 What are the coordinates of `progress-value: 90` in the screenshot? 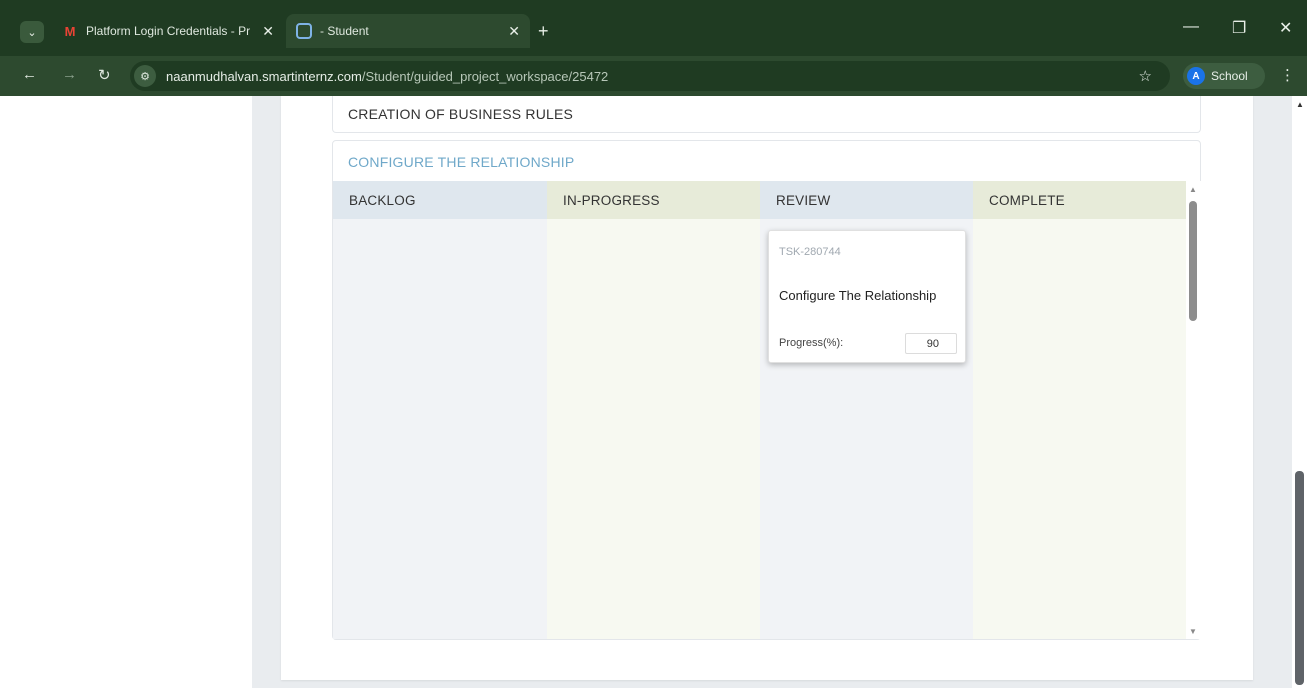 It's located at (931, 343).